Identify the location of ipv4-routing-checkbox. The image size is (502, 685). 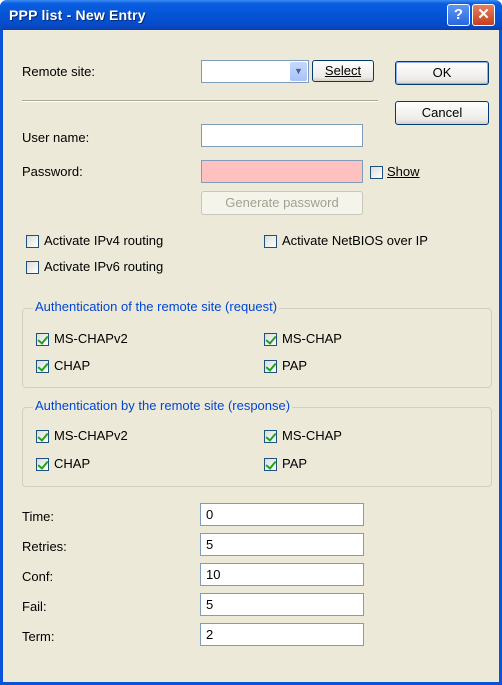
(32, 241).